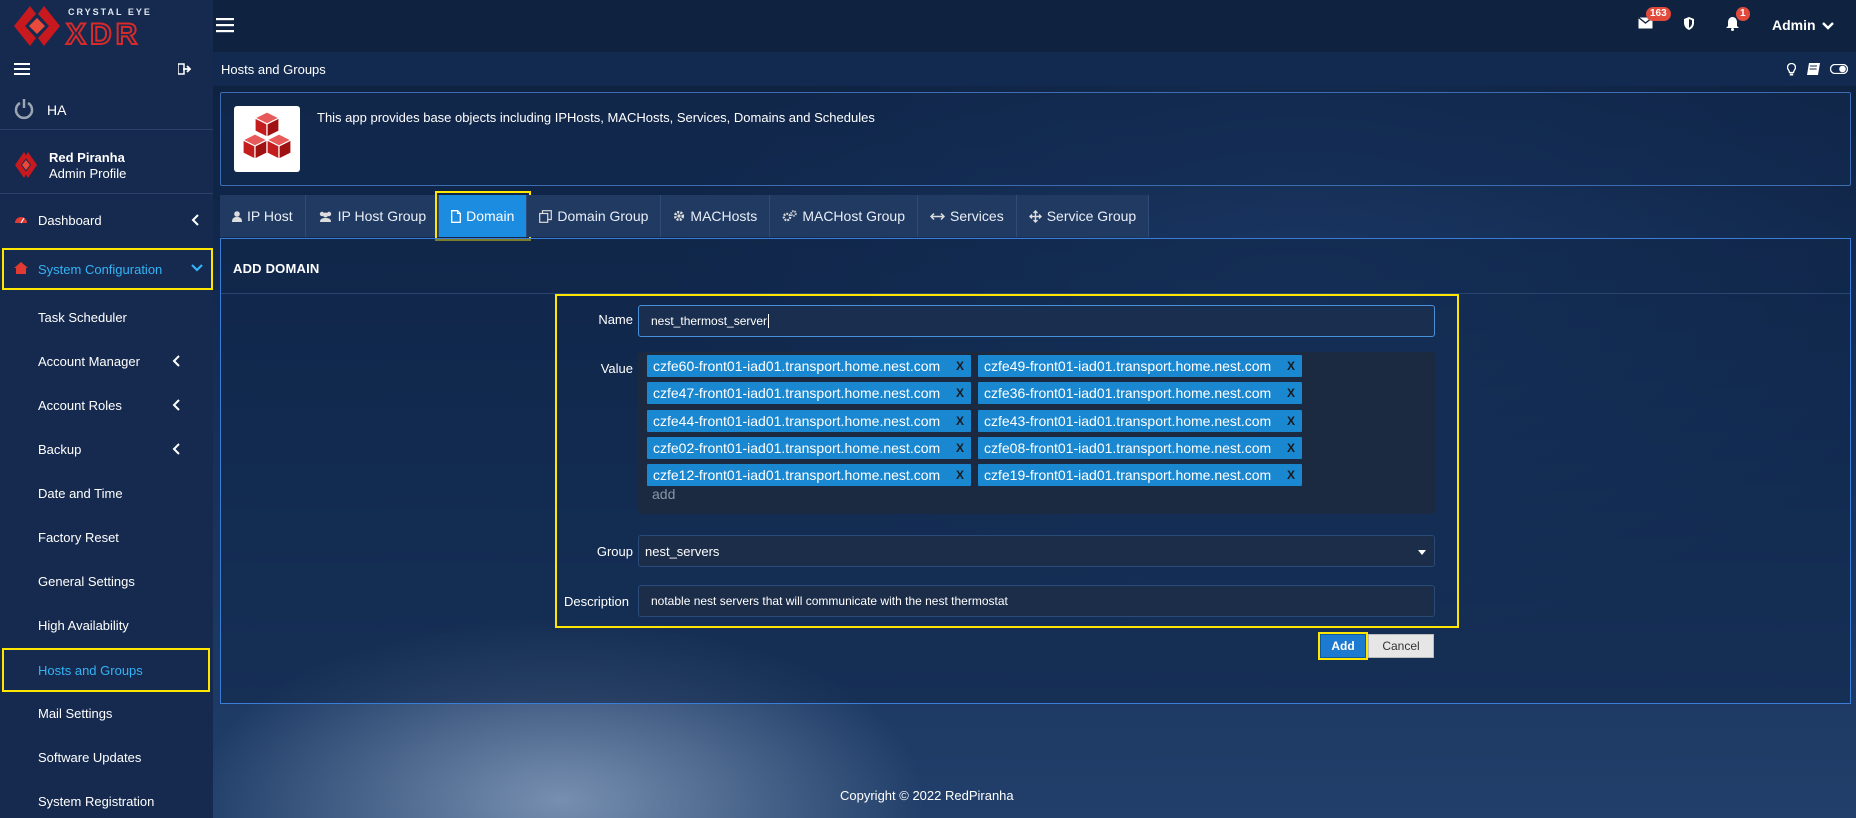  I want to click on crystal-eye-xdr-logo: CRYSTAL EYE XDR, so click(95, 26).